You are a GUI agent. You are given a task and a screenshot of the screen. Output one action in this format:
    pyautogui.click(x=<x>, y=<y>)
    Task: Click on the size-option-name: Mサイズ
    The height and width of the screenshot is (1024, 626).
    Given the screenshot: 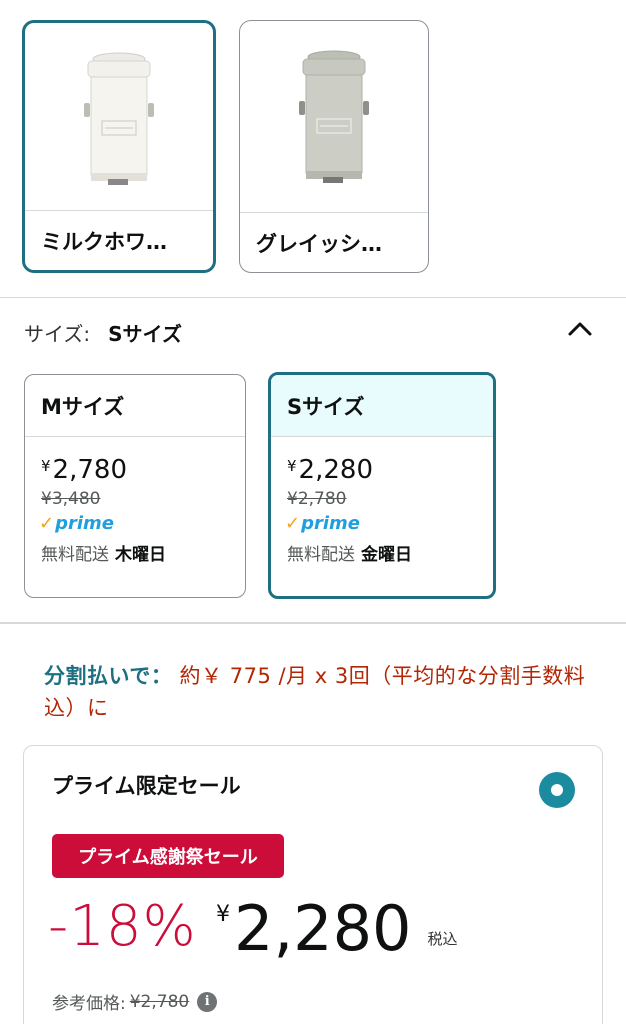 What is the action you would take?
    pyautogui.click(x=135, y=406)
    